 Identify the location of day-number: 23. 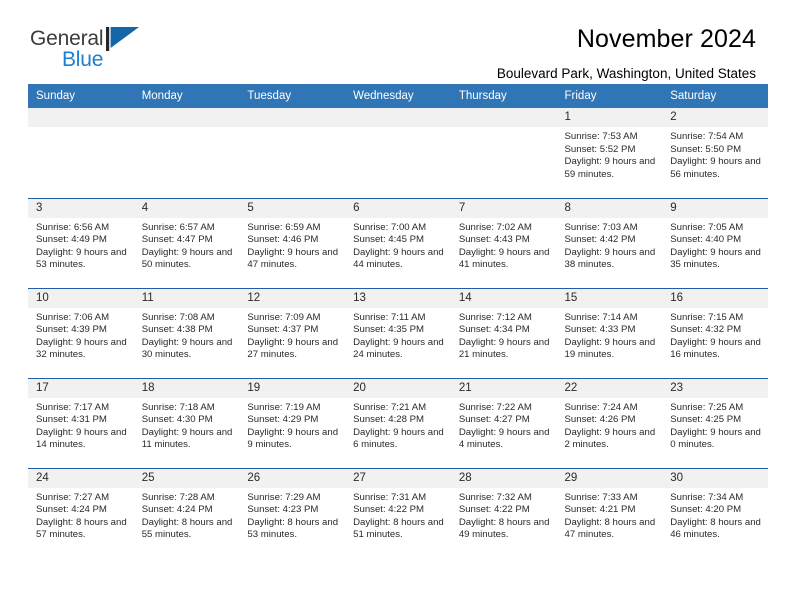
(715, 388).